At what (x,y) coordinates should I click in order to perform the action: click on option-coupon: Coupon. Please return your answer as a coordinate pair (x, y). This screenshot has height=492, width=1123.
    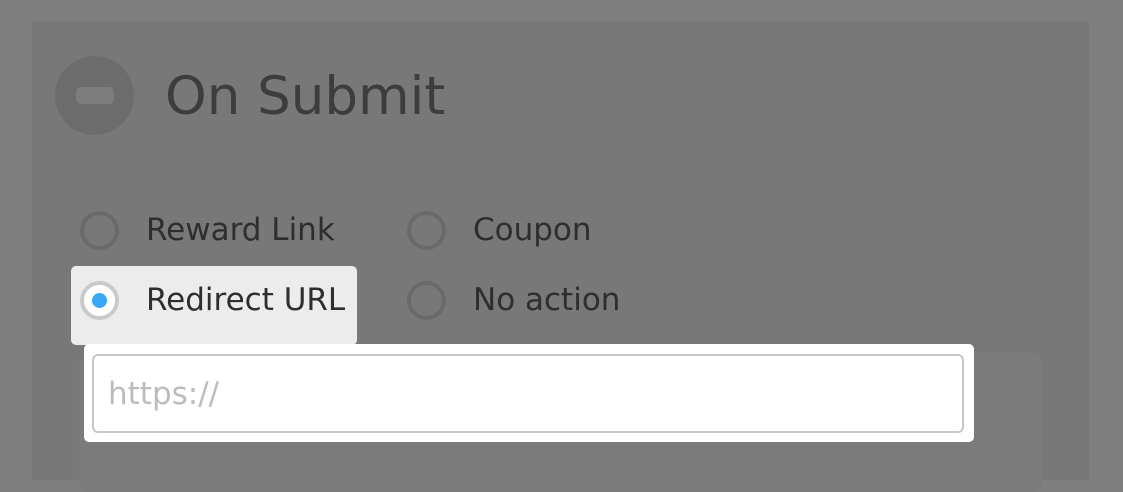
    Looking at the image, I should click on (523, 235).